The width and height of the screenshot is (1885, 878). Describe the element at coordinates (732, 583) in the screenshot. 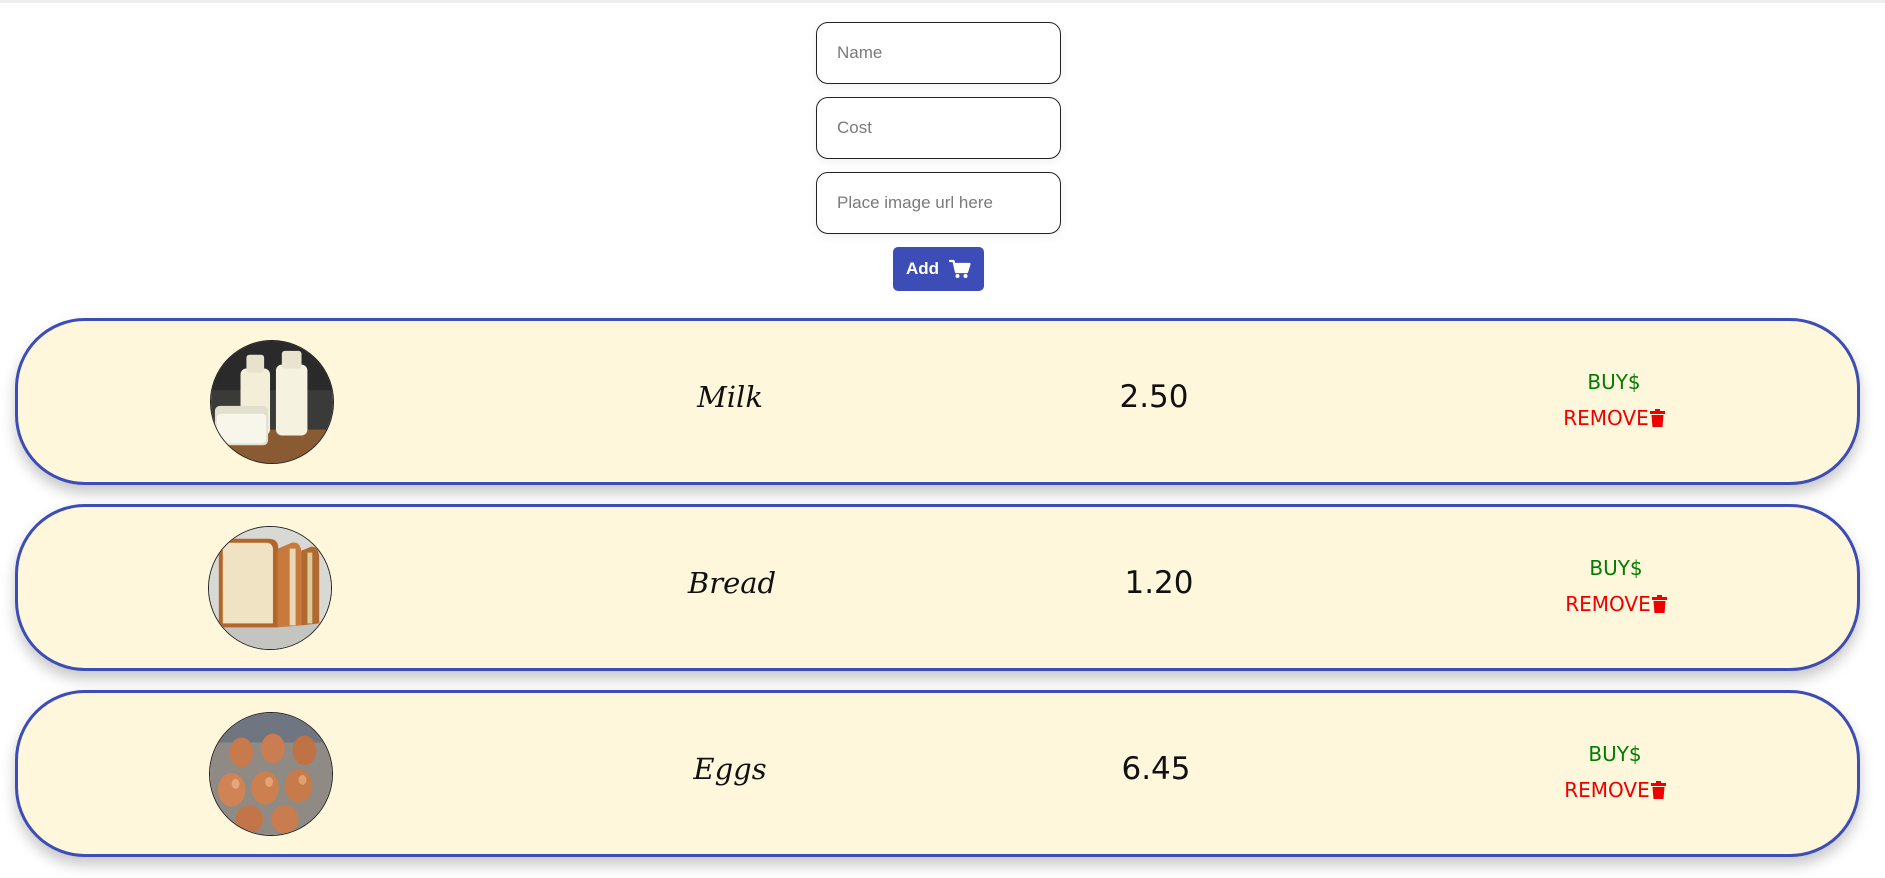

I see `item-name: Bread` at that location.